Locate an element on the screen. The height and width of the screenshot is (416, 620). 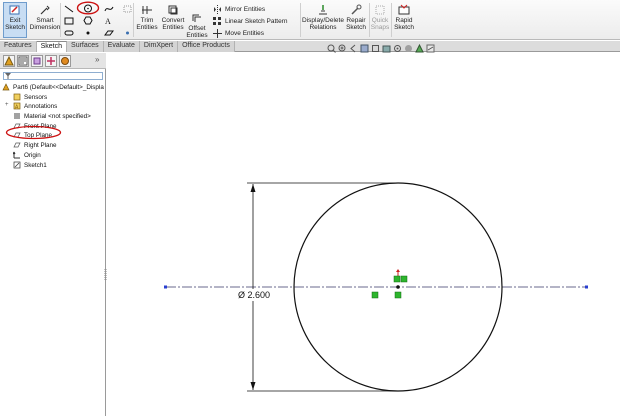
centerline-endpoint-left is located at coordinates (165, 287).